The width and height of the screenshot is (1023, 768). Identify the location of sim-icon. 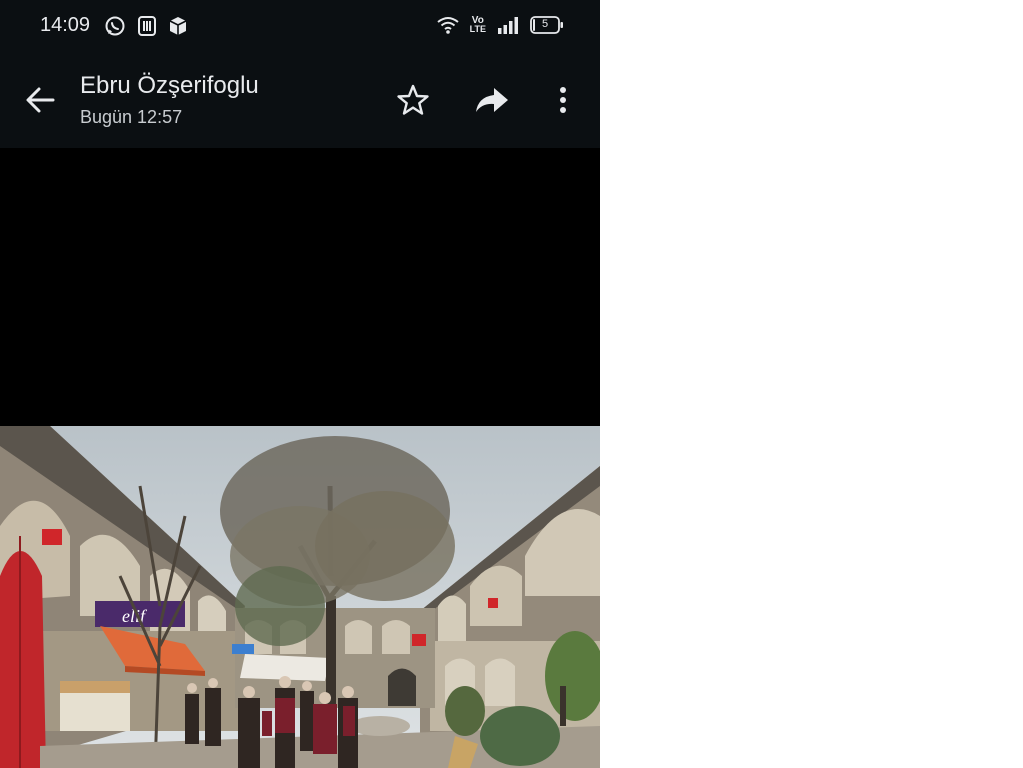
(147, 26).